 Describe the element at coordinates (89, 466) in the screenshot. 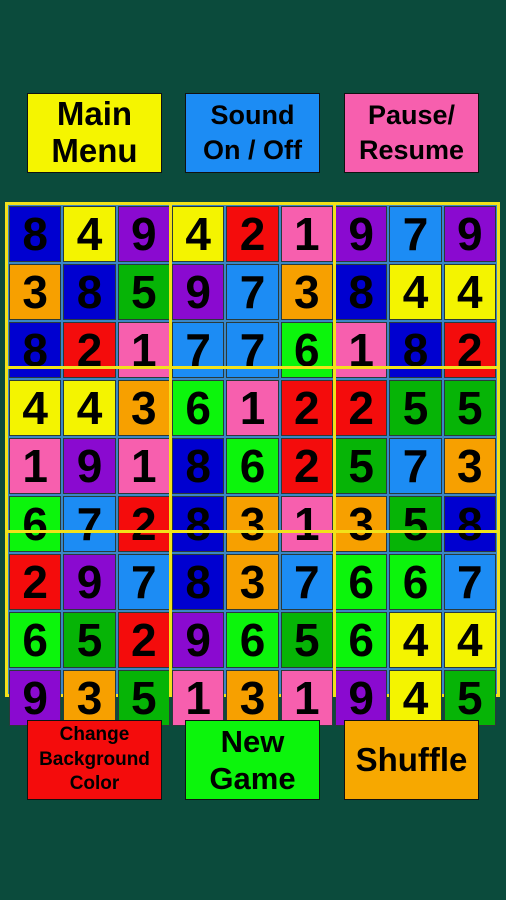

I see `grid-cell-r5-c2: 9` at that location.